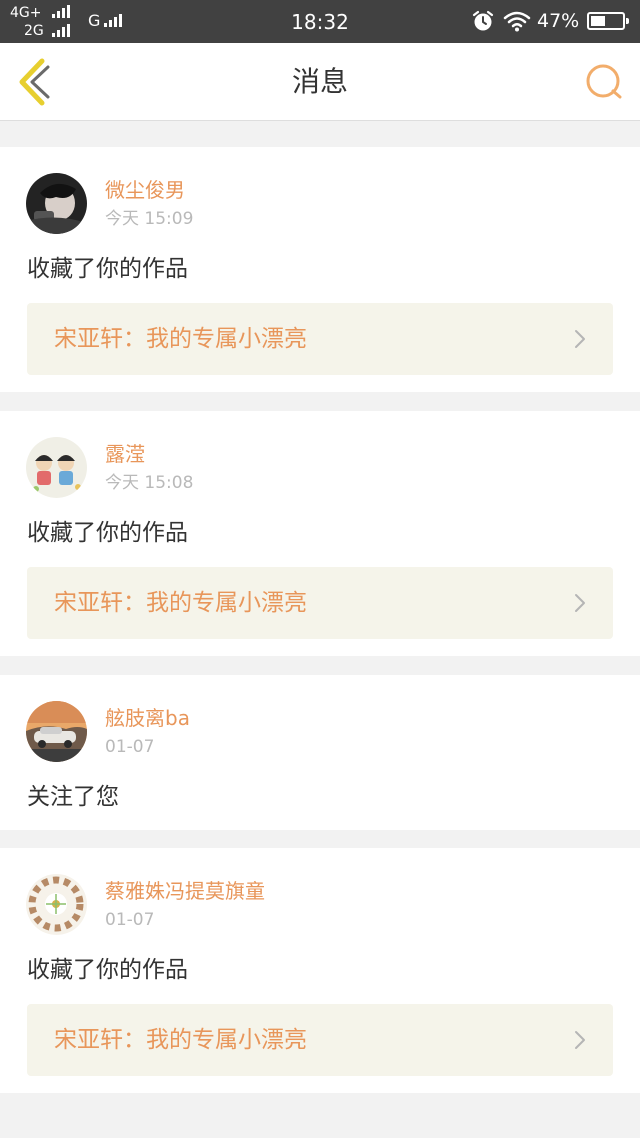 This screenshot has height=1138, width=640. Describe the element at coordinates (608, 21) in the screenshot. I see `battery-icon` at that location.